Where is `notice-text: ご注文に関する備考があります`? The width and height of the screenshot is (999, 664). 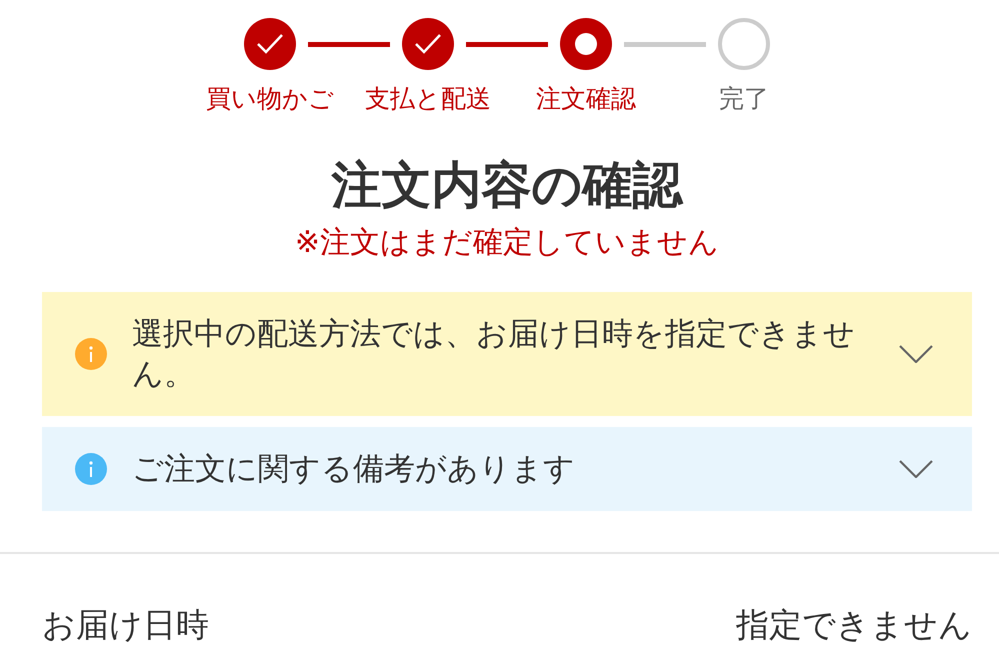
notice-text: ご注文に関する備考があります is located at coordinates (354, 469).